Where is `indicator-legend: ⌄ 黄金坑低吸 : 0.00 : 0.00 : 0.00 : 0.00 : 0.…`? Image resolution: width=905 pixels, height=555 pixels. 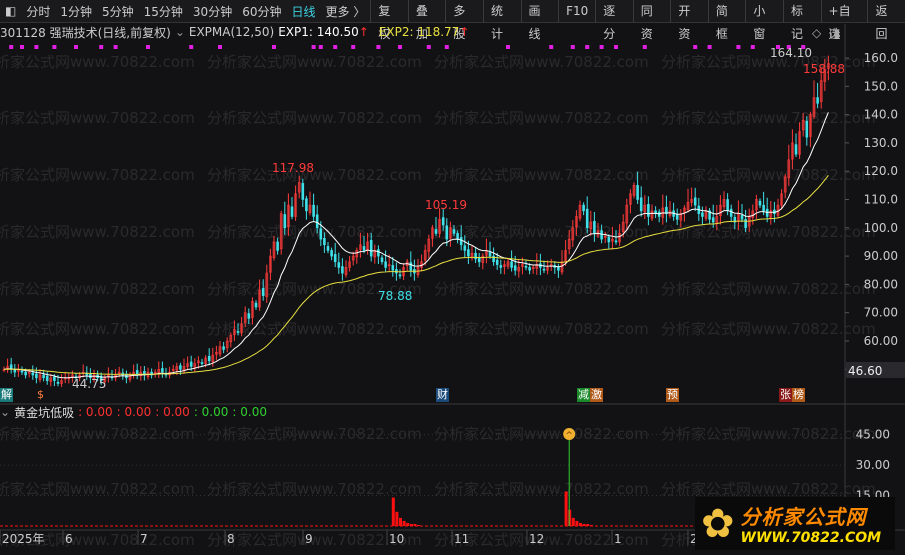
indicator-legend: ⌄ 黄金坑低吸 : 0.00 : 0.00 : 0.00 : 0.00 : 0.… is located at coordinates (133, 412).